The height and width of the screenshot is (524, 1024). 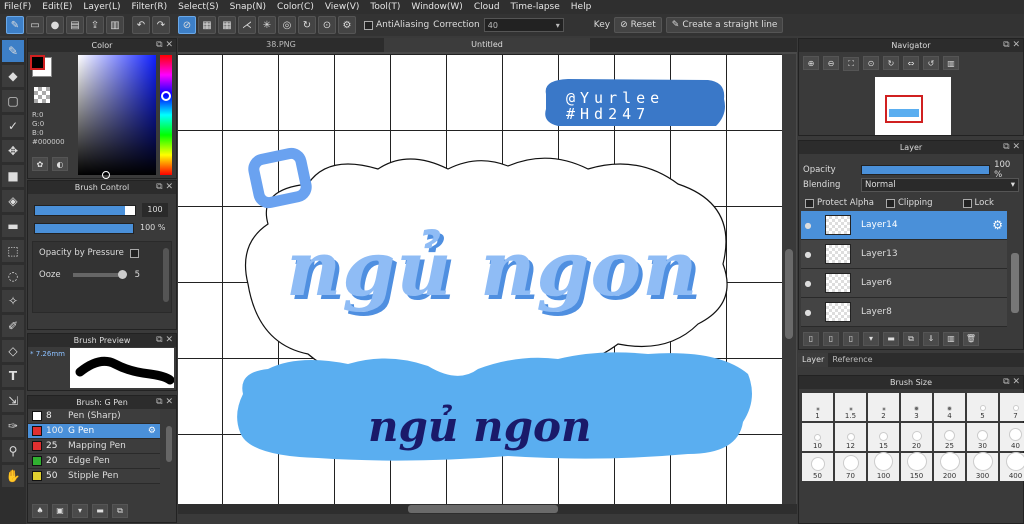 I want to click on canvas-horizontal-scrollbar, so click(x=487, y=509).